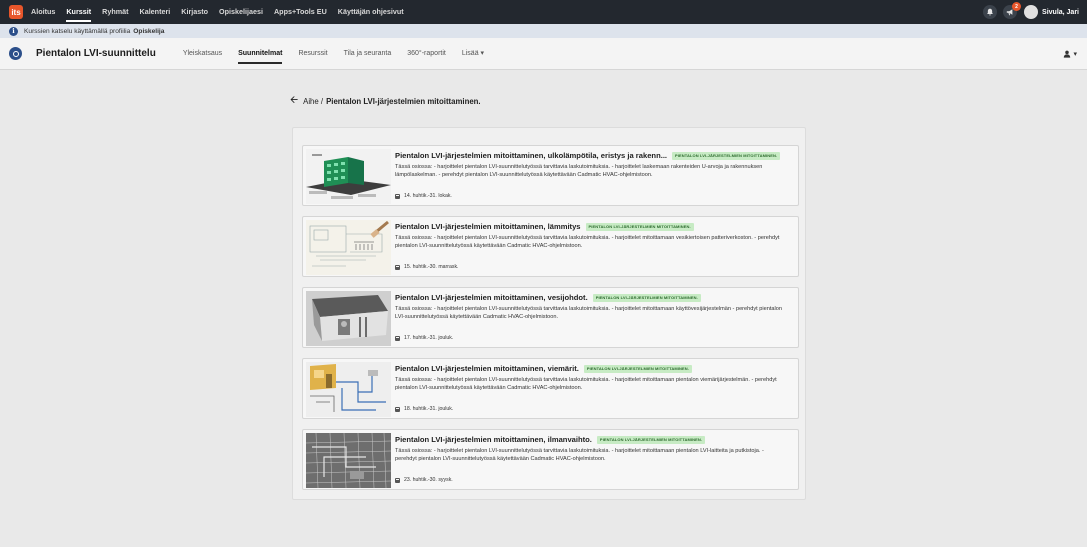 Image resolution: width=1087 pixels, height=547 pixels. What do you see at coordinates (1075, 54) in the screenshot?
I see `chevron-down-icon: ▾` at bounding box center [1075, 54].